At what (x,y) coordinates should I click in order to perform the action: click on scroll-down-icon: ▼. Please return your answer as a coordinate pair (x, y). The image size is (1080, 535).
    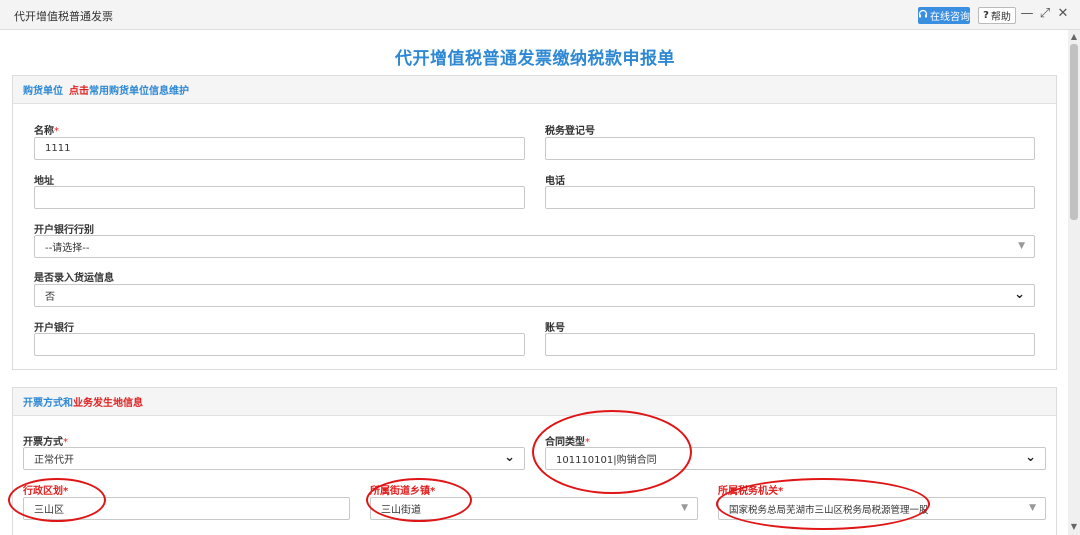
    Looking at the image, I should click on (1074, 526).